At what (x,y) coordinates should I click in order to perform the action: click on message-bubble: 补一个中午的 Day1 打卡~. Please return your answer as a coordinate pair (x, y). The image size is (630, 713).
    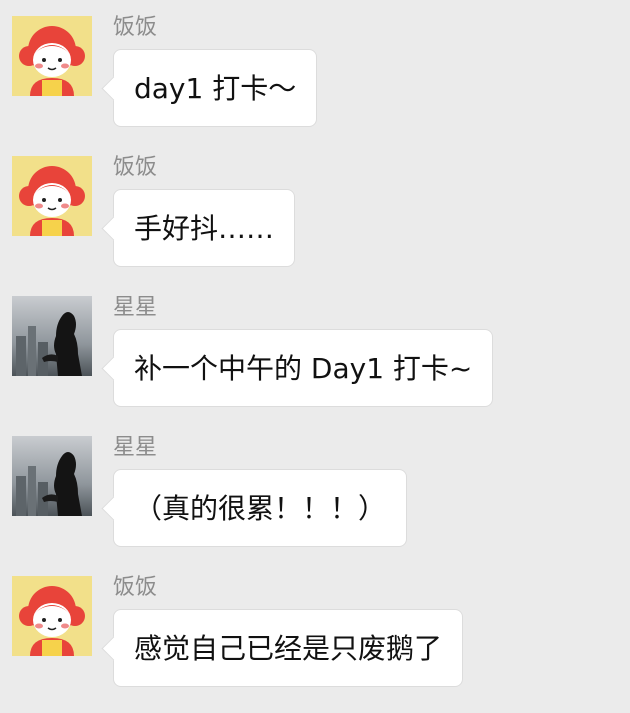
    Looking at the image, I should click on (303, 368).